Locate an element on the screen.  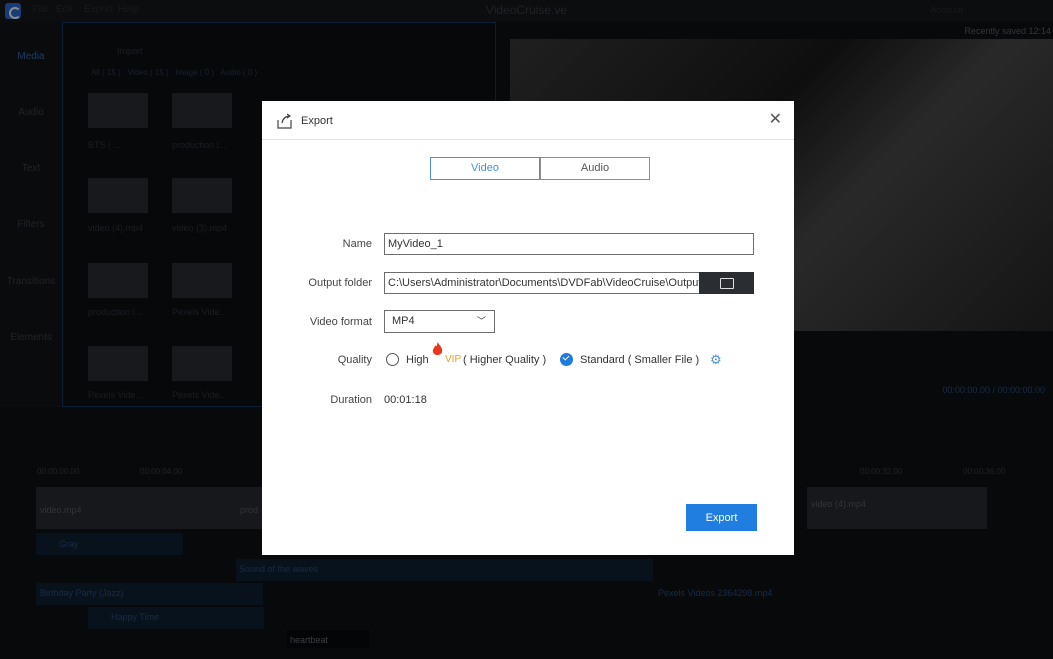
quality-standard-radio is located at coordinates (566, 359).